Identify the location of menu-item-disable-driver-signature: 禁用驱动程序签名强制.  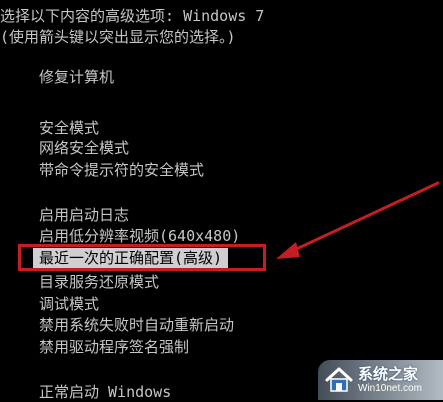
(114, 347).